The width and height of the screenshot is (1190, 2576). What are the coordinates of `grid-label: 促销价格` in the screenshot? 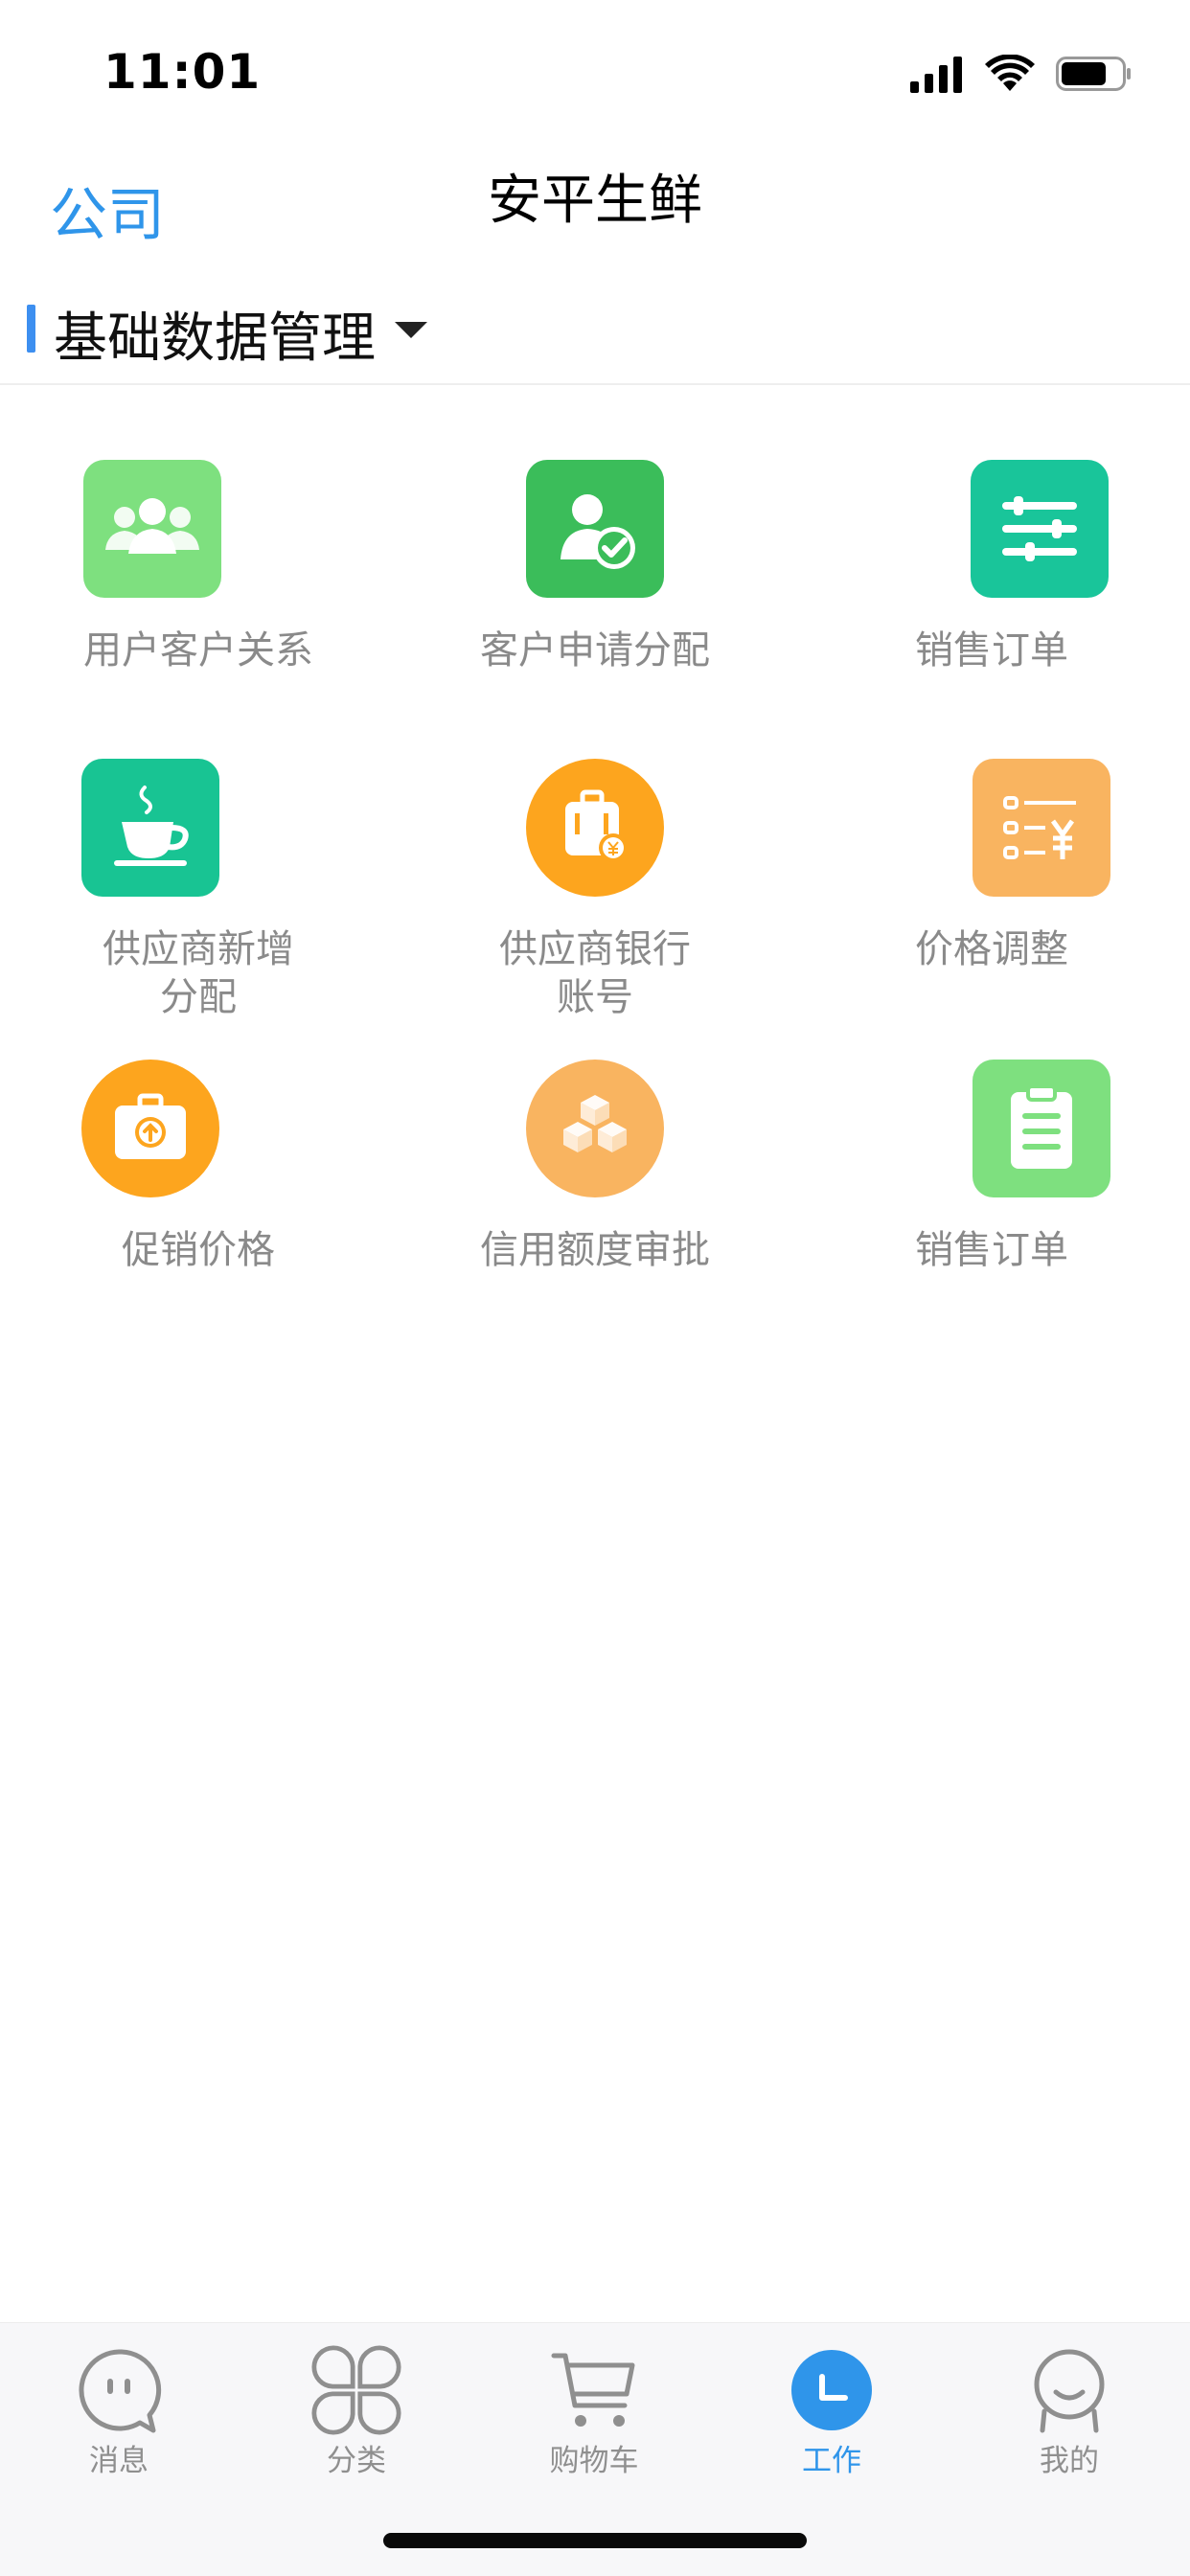 It's located at (199, 1250).